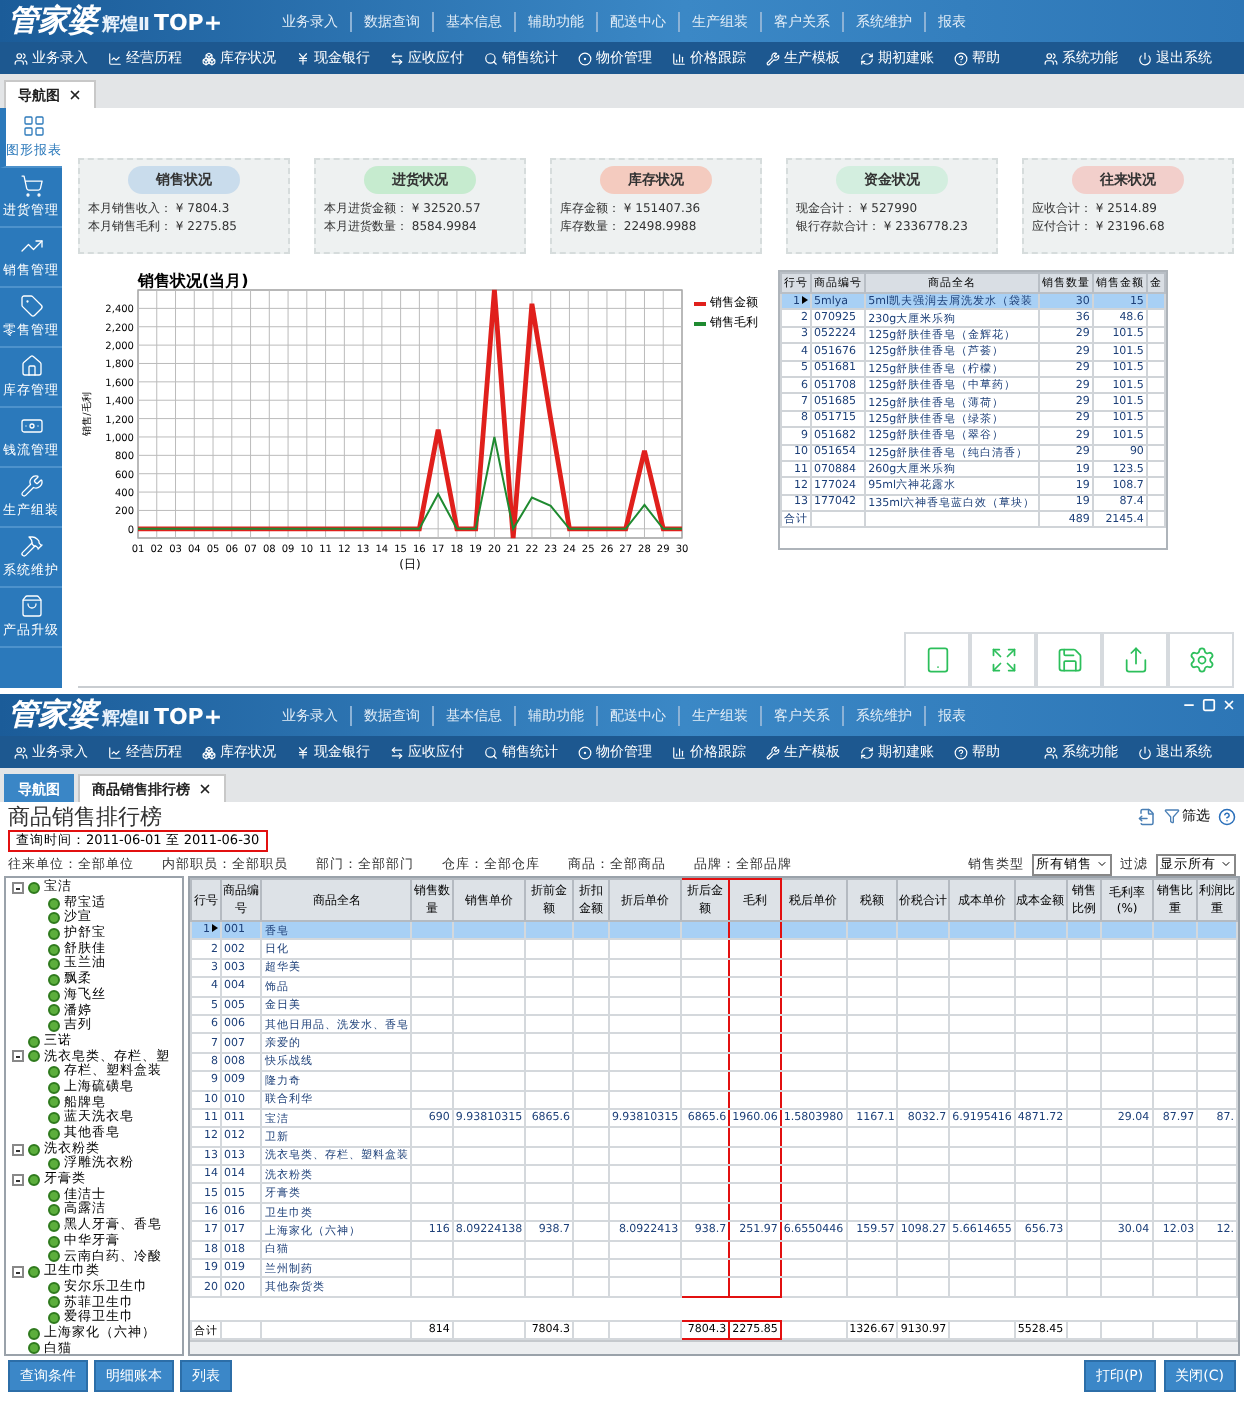 The image size is (1244, 1406). I want to click on settings-icon, so click(1201, 660).